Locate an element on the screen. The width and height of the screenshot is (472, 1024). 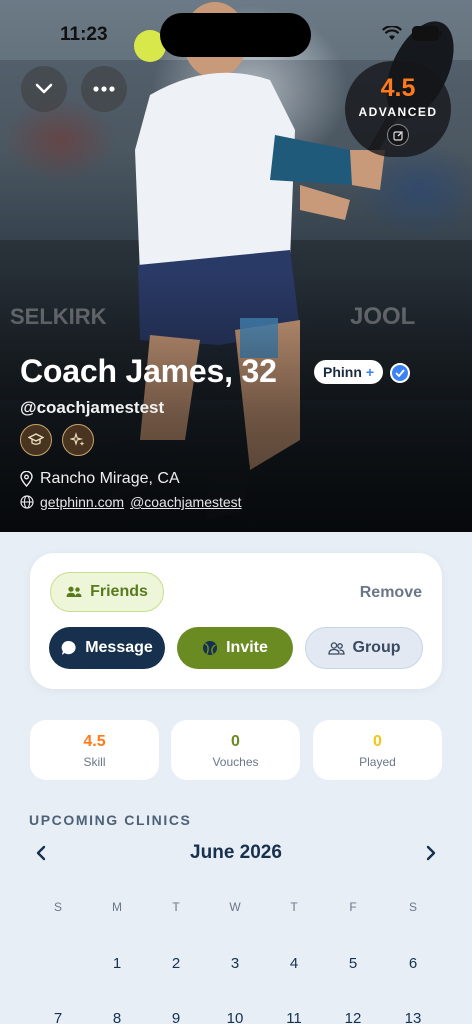
calendar-day: 3 is located at coordinates (235, 963).